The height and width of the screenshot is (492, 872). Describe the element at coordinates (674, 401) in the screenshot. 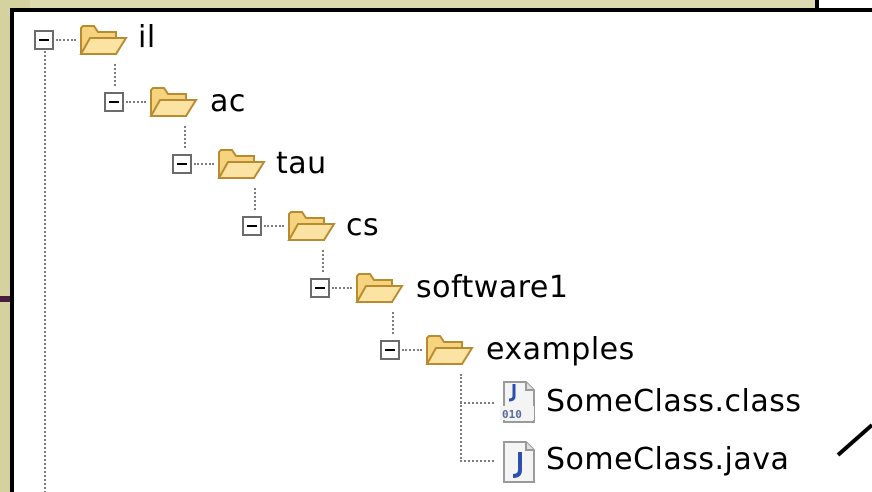

I see `tree-node-label: SomeClass.class` at that location.